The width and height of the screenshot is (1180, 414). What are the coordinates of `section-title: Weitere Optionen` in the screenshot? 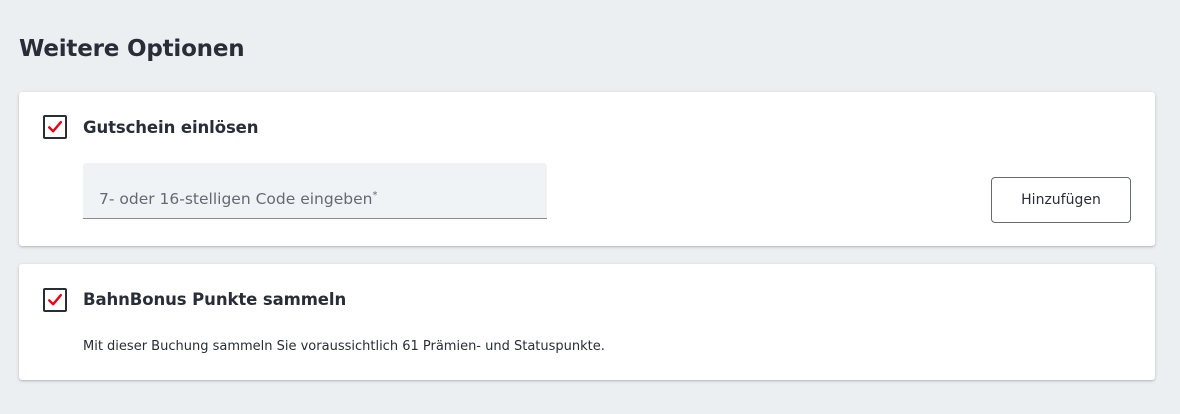 It's located at (132, 49).